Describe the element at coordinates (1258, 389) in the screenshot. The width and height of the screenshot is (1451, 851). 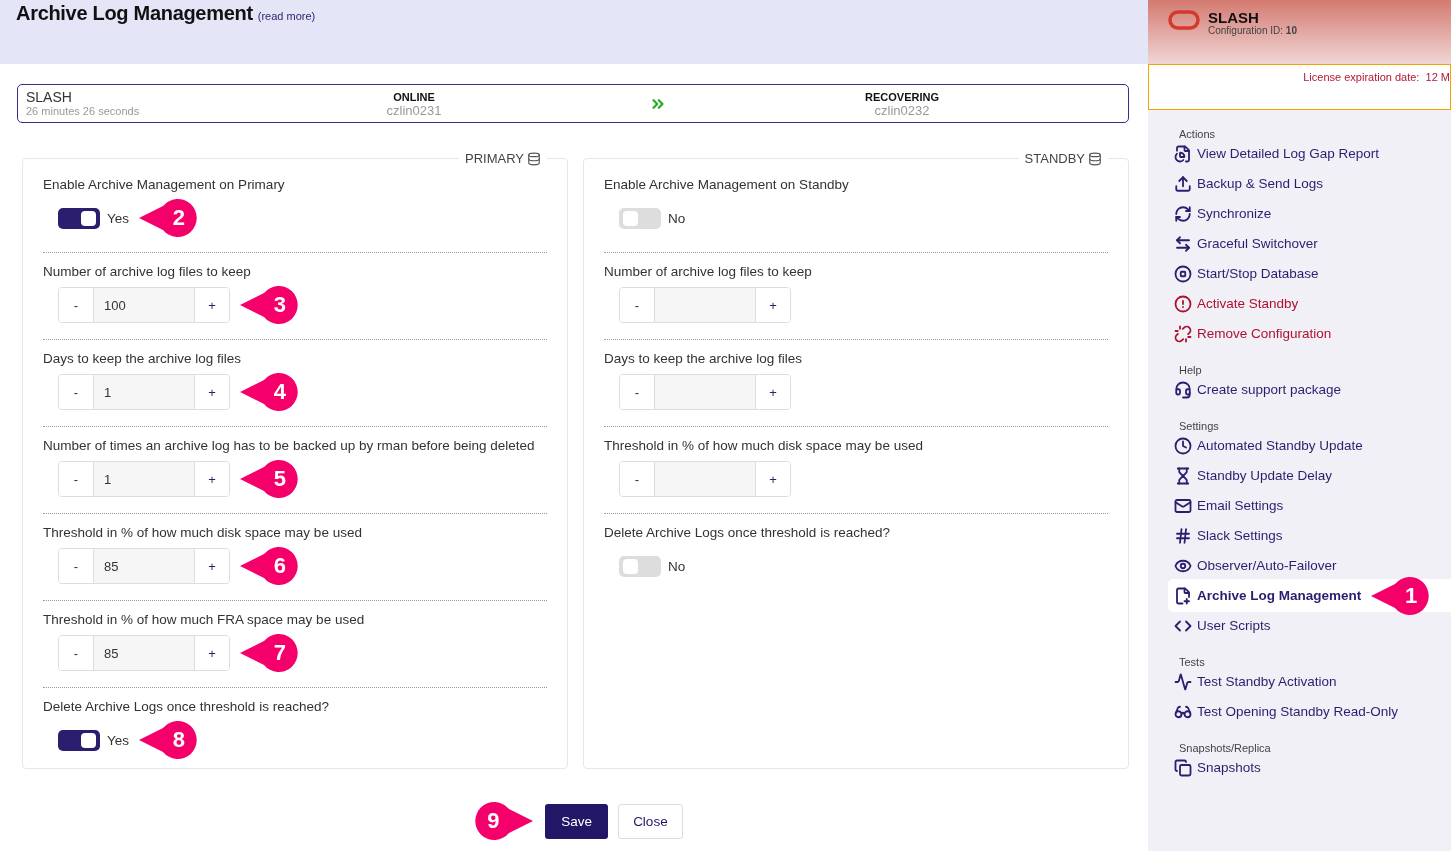
I see `menu-item: Create support package` at that location.